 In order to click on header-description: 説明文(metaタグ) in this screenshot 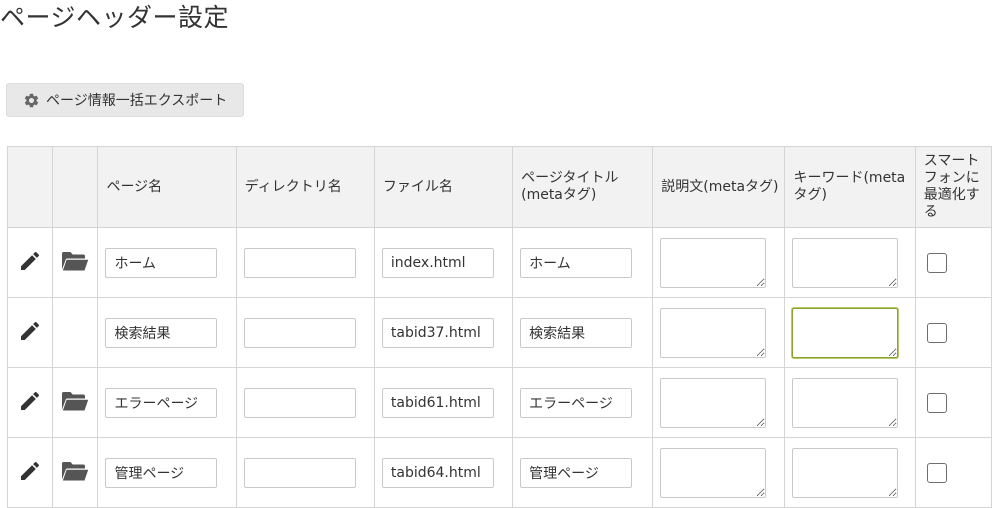, I will do `click(719, 187)`.